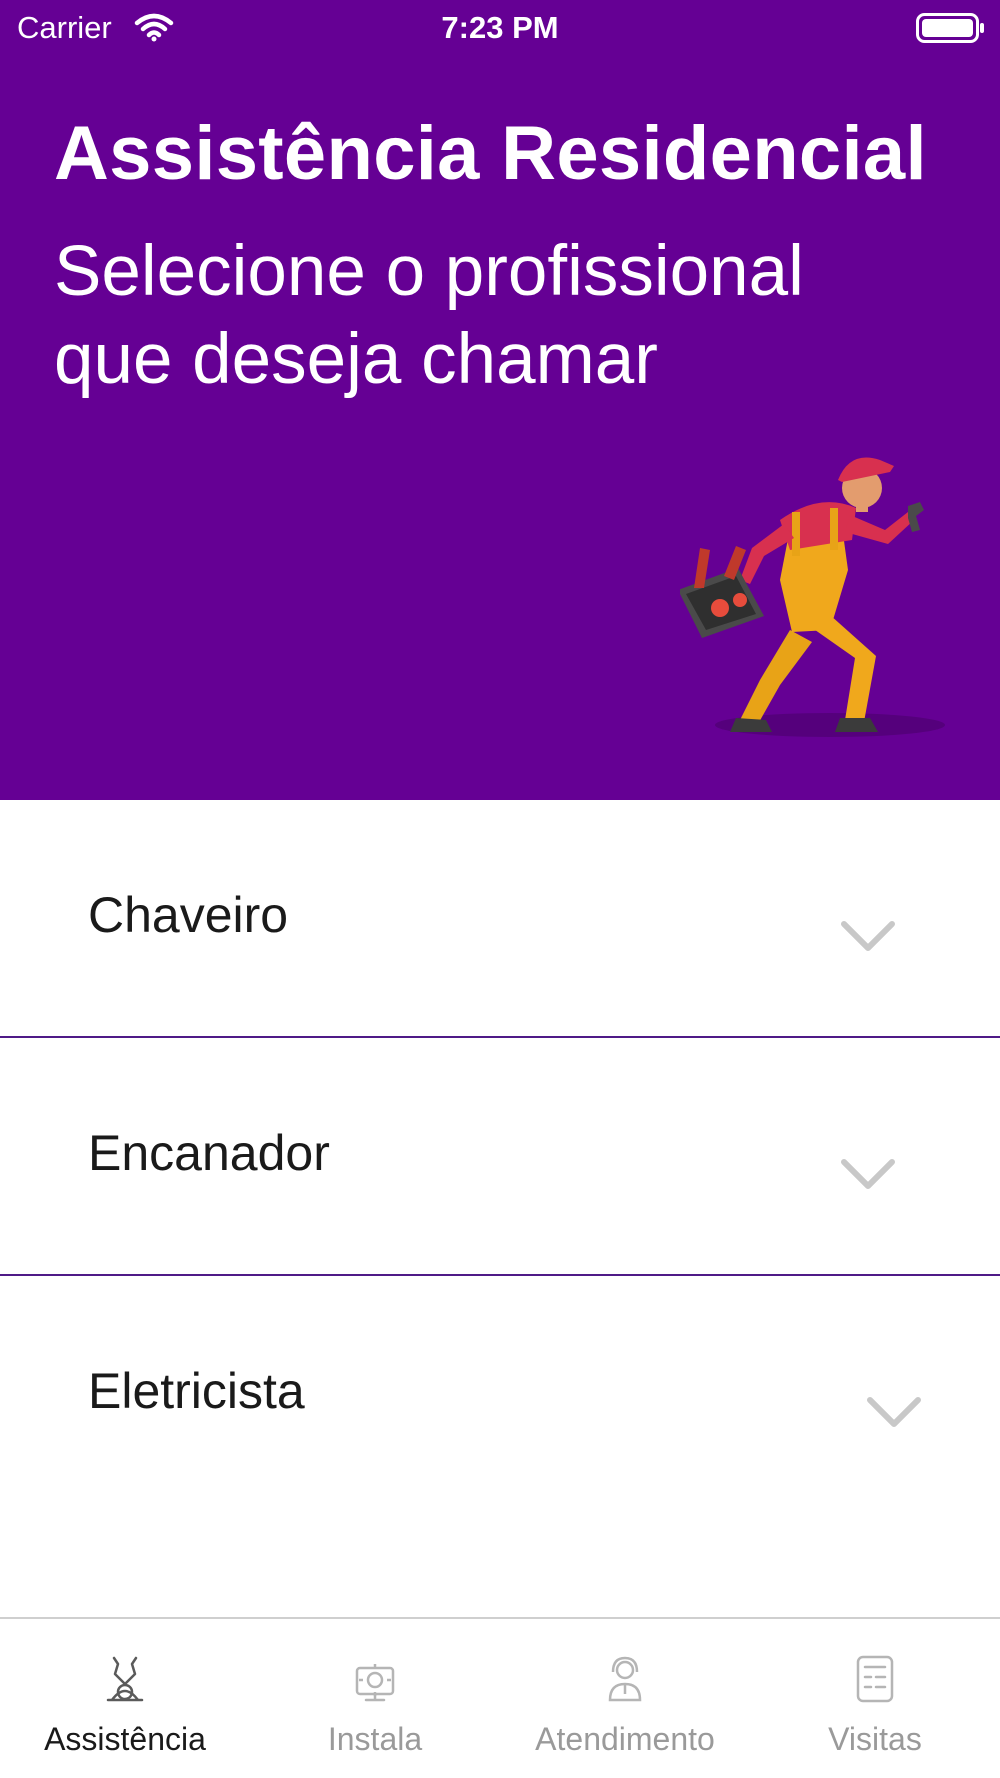 The height and width of the screenshot is (1778, 1000). I want to click on tab-assistencia: Assistência, so click(125, 1698).